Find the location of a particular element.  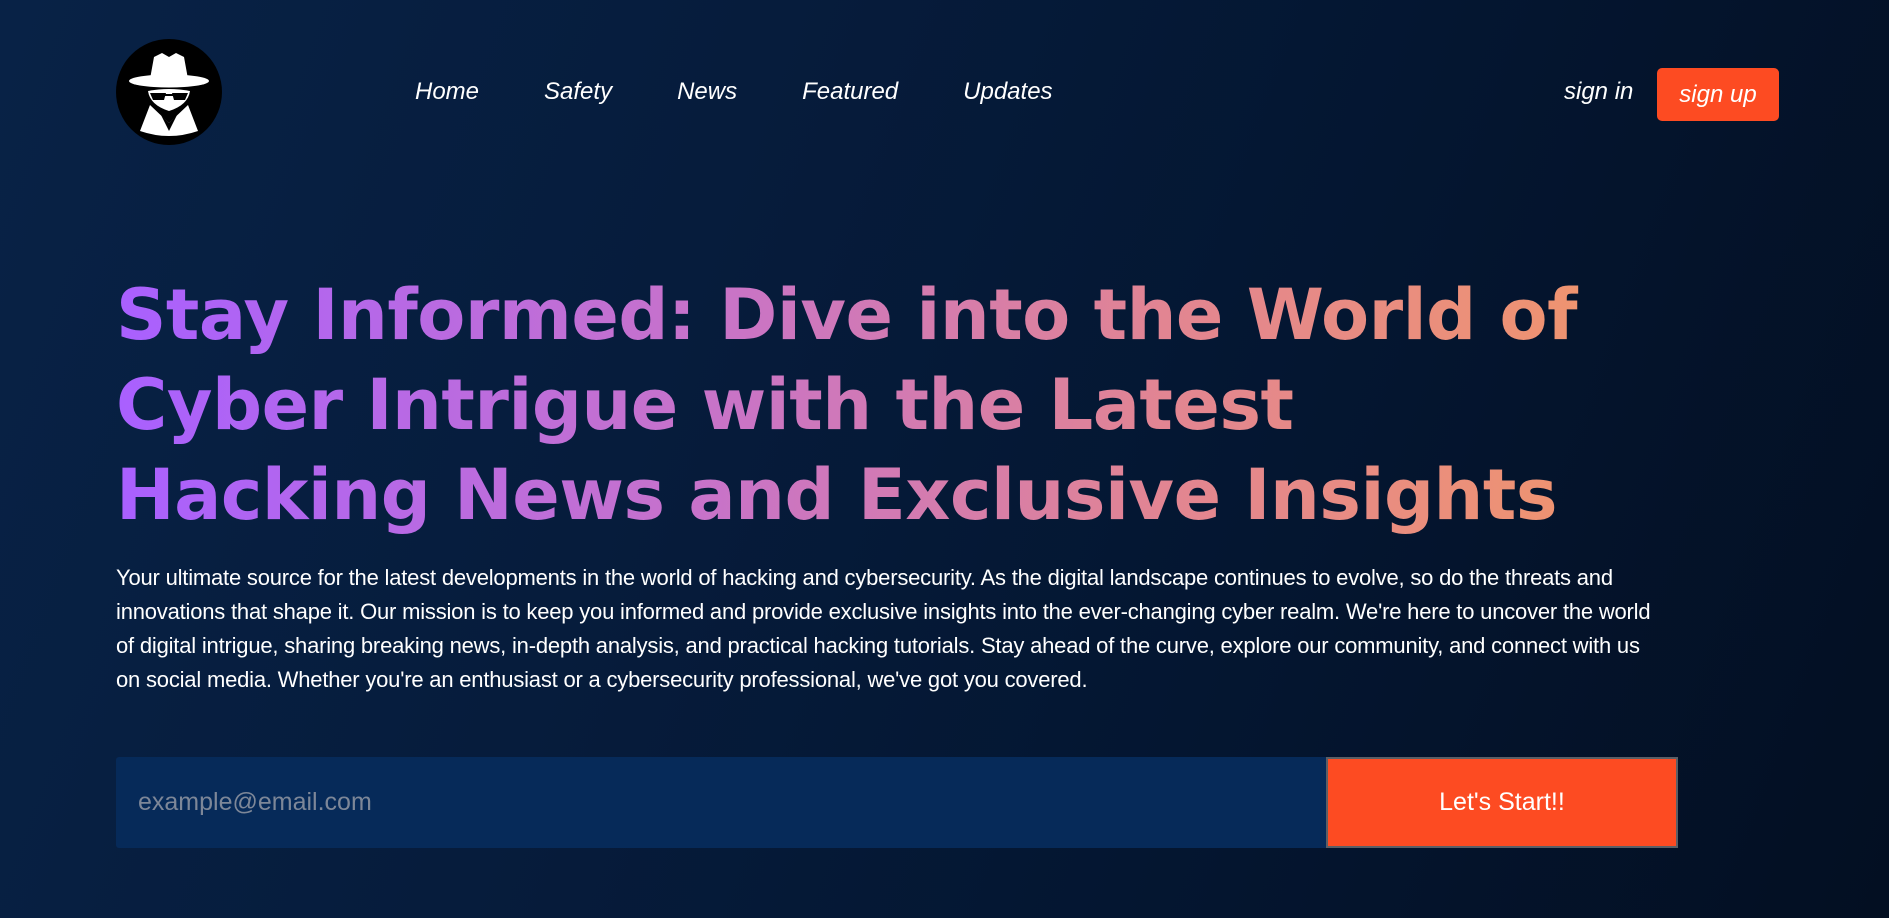

email-signup-form: Let's Start!! is located at coordinates (897, 802).